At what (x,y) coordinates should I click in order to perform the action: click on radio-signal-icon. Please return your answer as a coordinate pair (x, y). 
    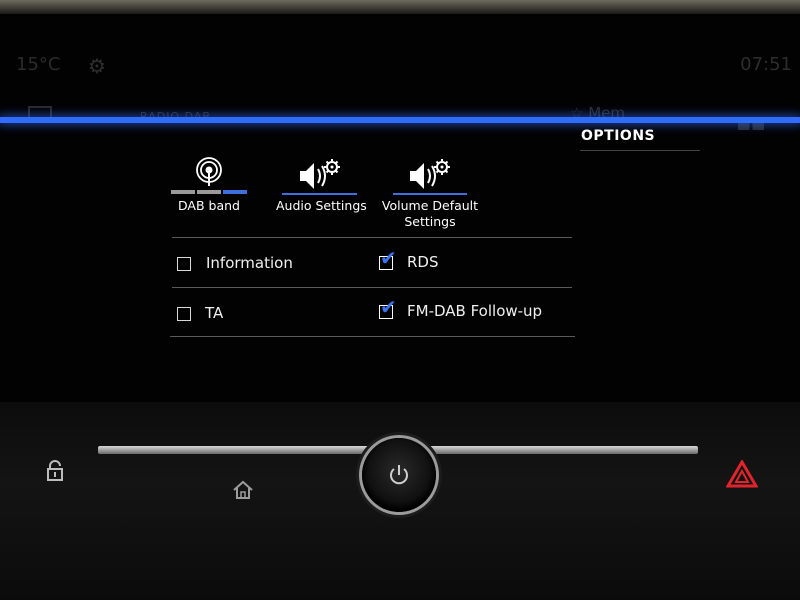
    Looking at the image, I should click on (209, 171).